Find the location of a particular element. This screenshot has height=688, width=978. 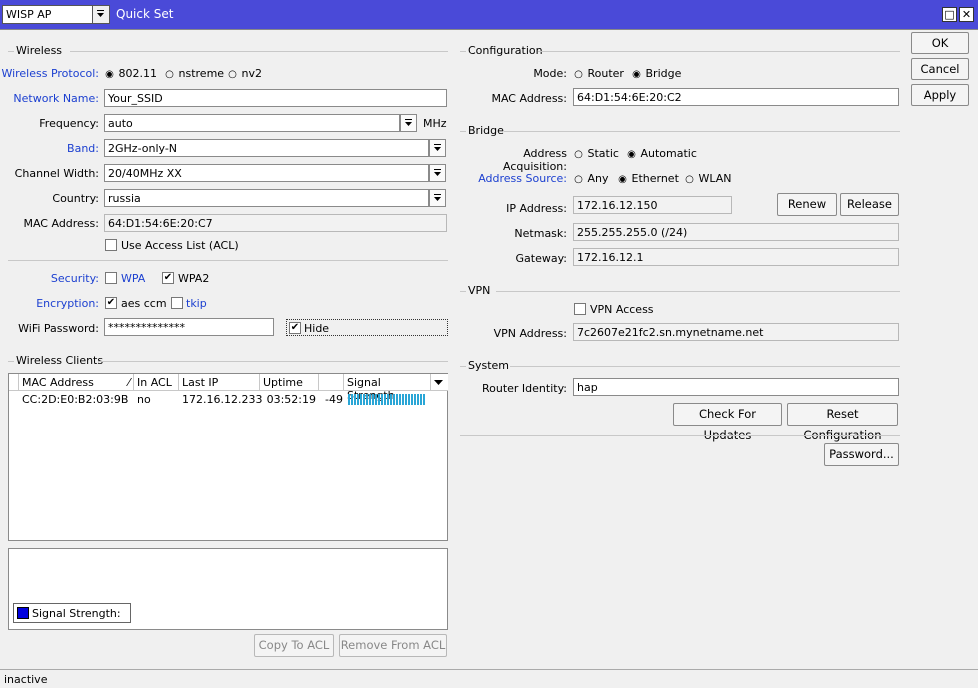

band-dropdown-icon is located at coordinates (437, 148).